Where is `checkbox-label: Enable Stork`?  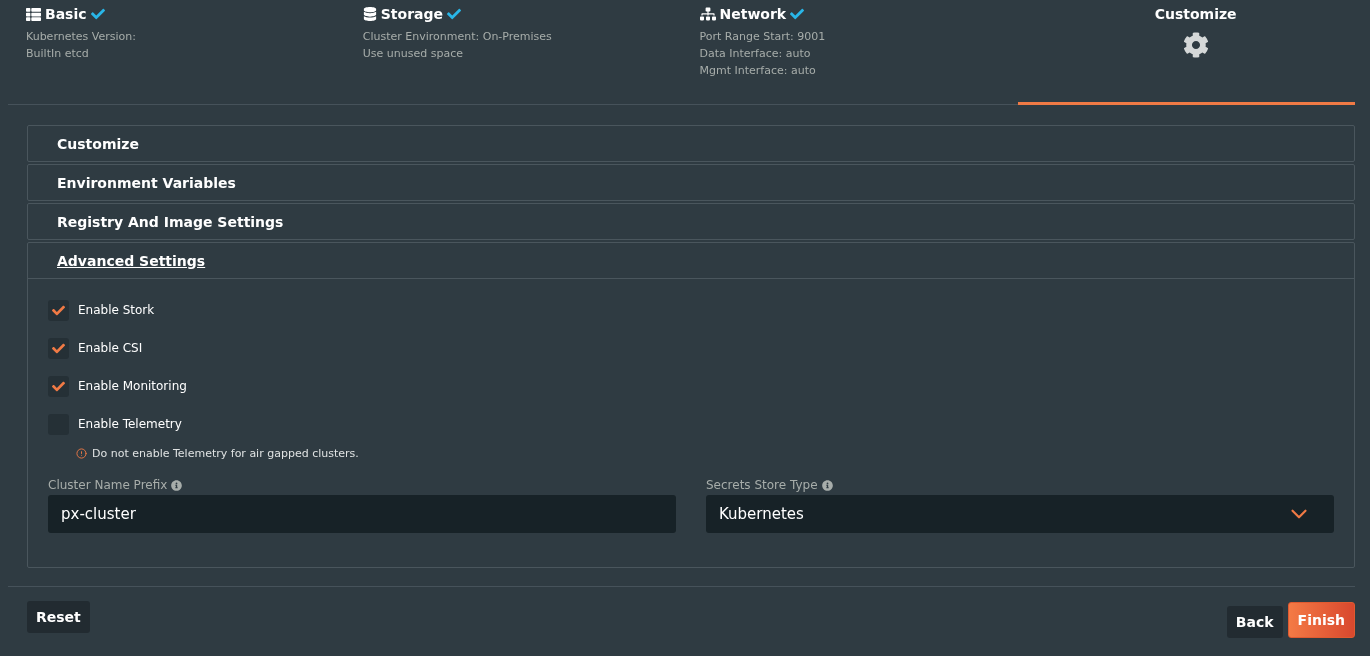
checkbox-label: Enable Stork is located at coordinates (116, 310).